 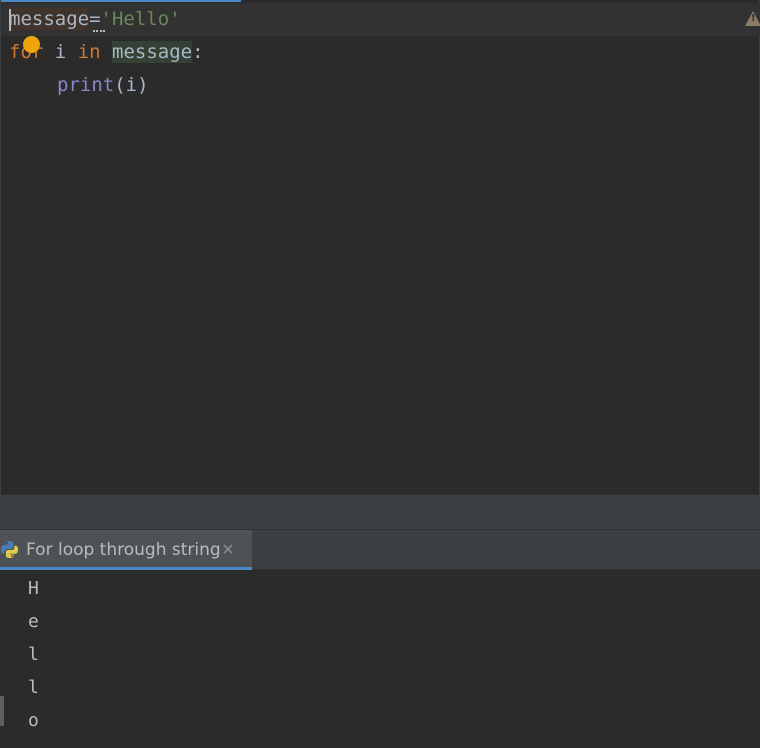 I want to click on run-tool-window-tabbar: For loop through string ✕, so click(x=380, y=550).